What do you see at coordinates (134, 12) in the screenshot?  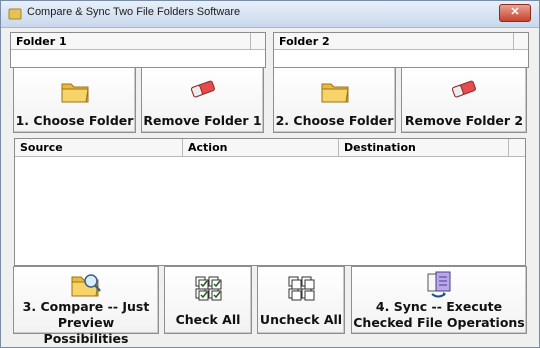 I see `window-title: Compare & Sync Two File Folders Software` at bounding box center [134, 12].